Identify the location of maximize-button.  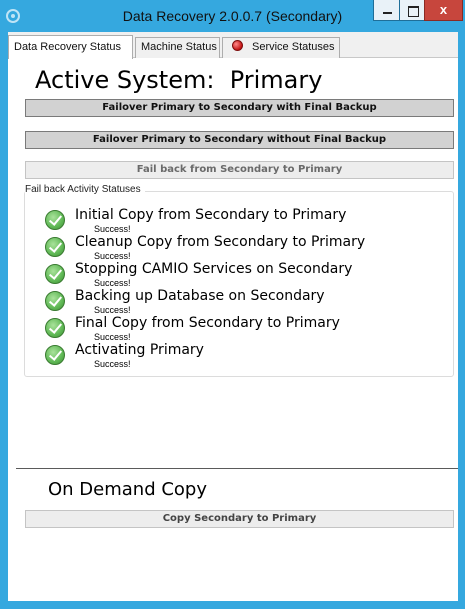
(412, 10).